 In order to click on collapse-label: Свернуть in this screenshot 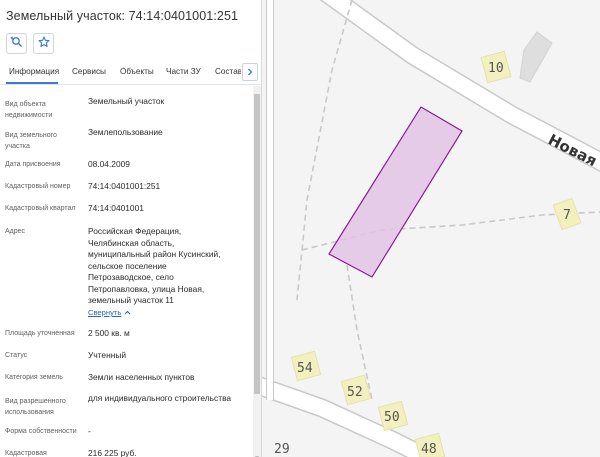, I will do `click(105, 312)`.